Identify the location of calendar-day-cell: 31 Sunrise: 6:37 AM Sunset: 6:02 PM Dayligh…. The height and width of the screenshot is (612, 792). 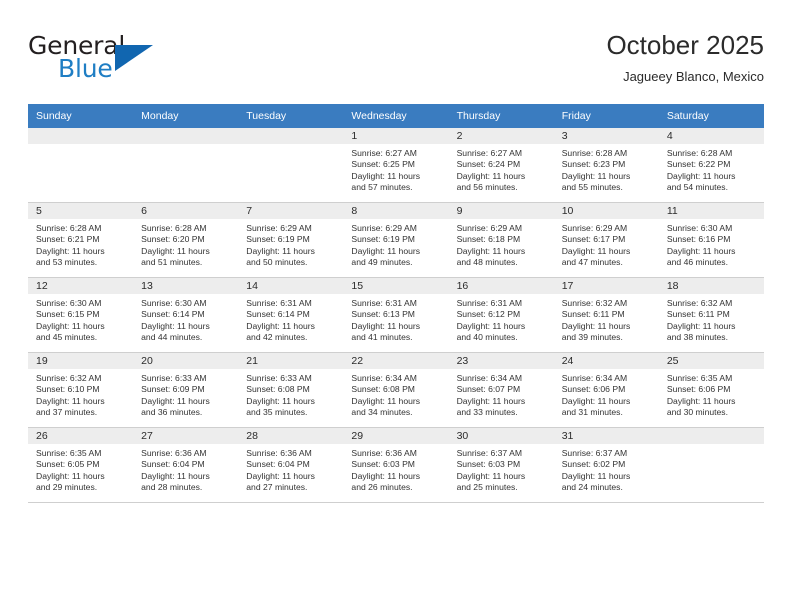
(606, 465).